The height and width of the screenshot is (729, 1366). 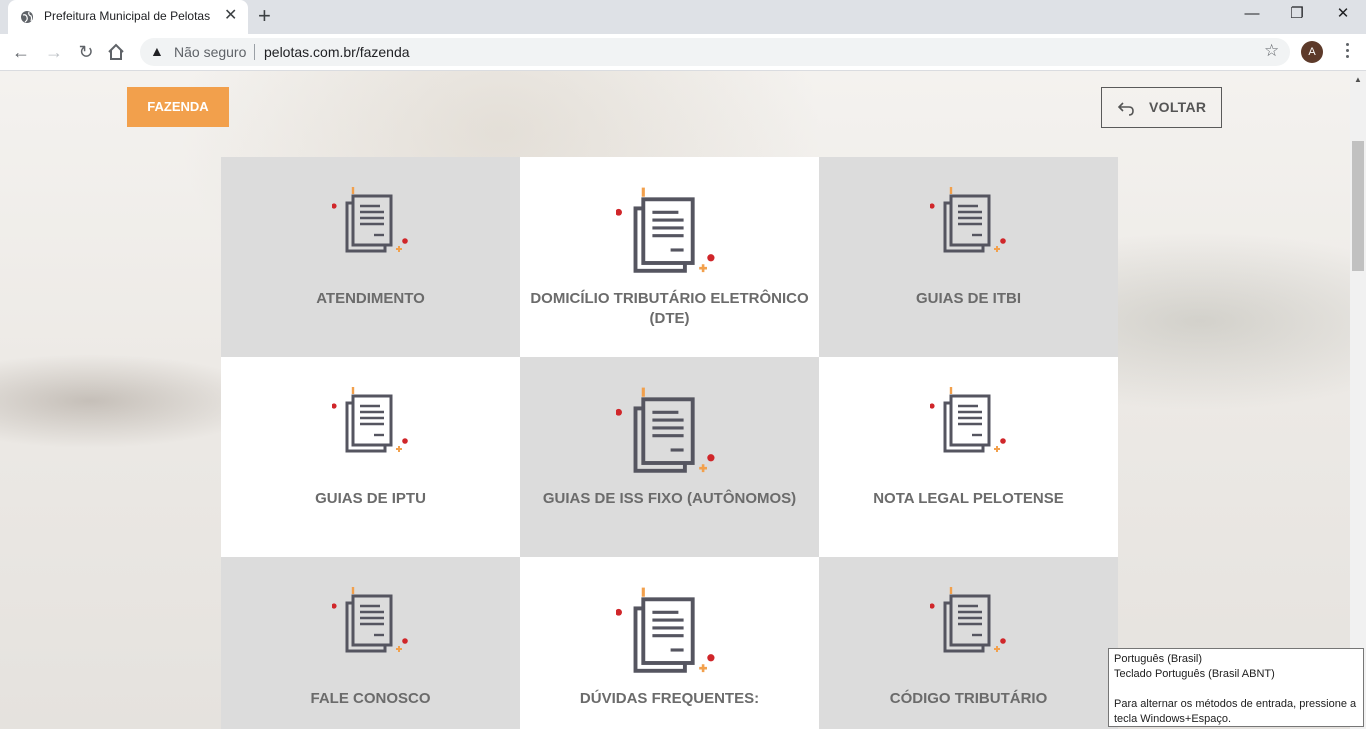 I want to click on close-window-button: ✕, so click(x=1343, y=15).